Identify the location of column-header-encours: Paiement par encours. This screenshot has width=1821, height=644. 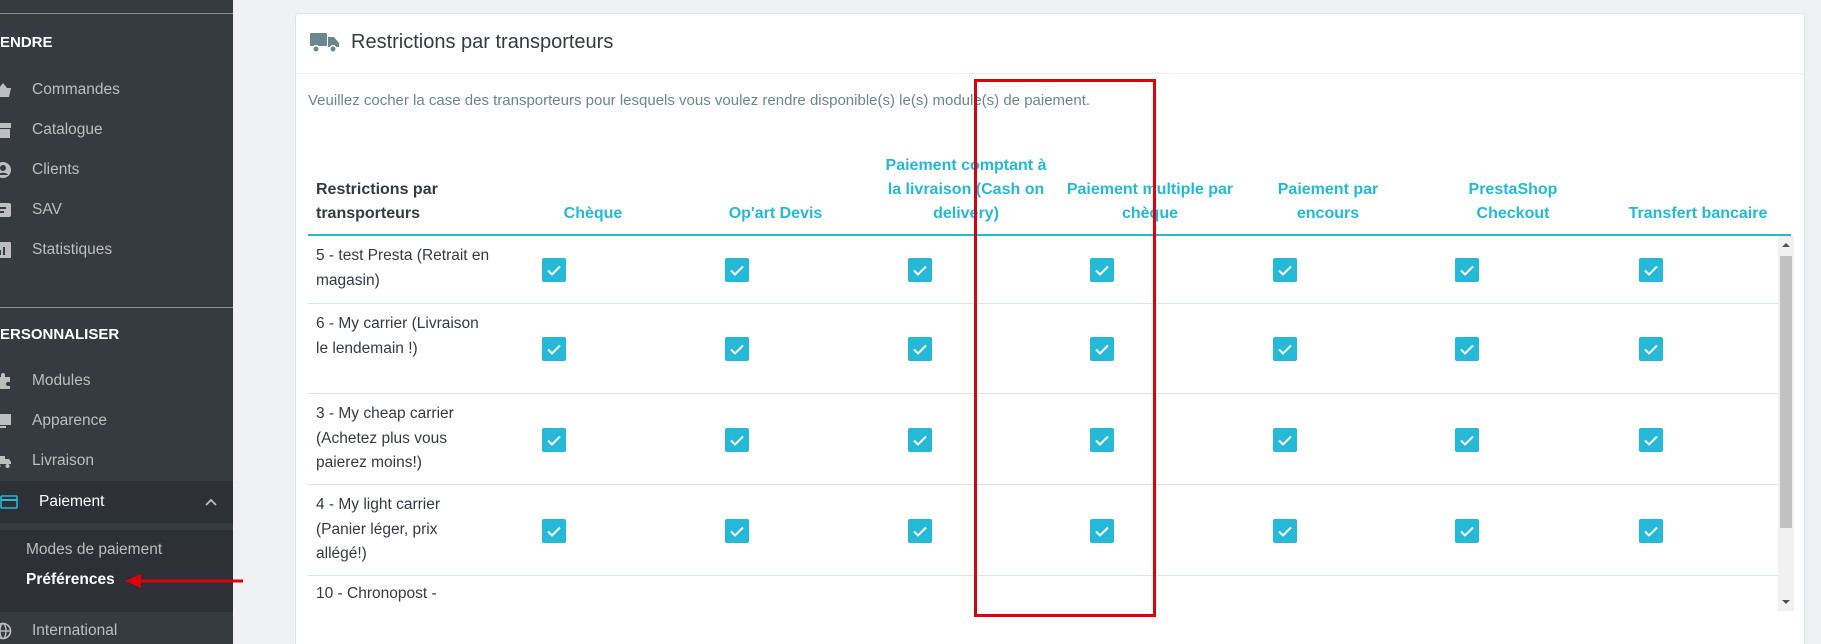
(1328, 201).